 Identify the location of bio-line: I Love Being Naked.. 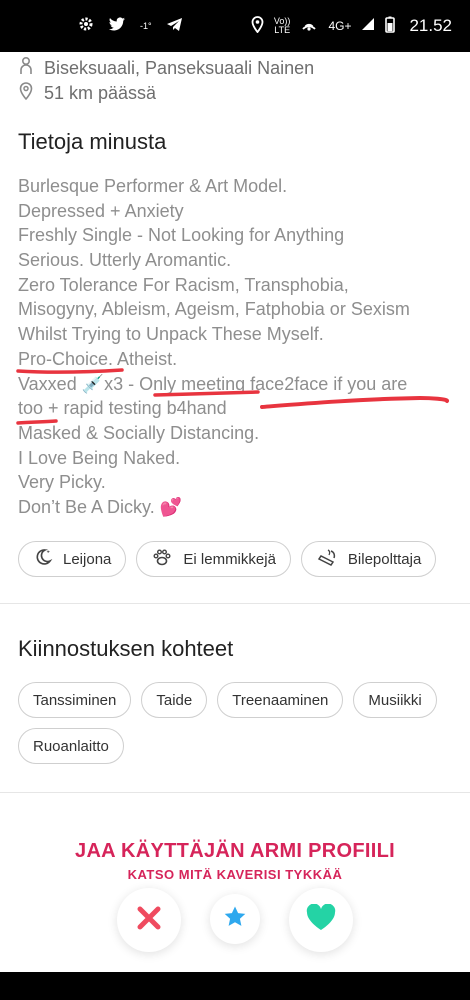
(99, 457).